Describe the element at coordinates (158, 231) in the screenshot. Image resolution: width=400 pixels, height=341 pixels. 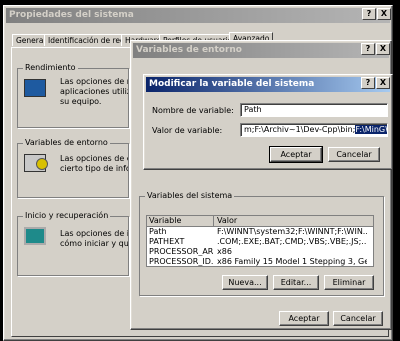
I see `row-variable: Path` at that location.